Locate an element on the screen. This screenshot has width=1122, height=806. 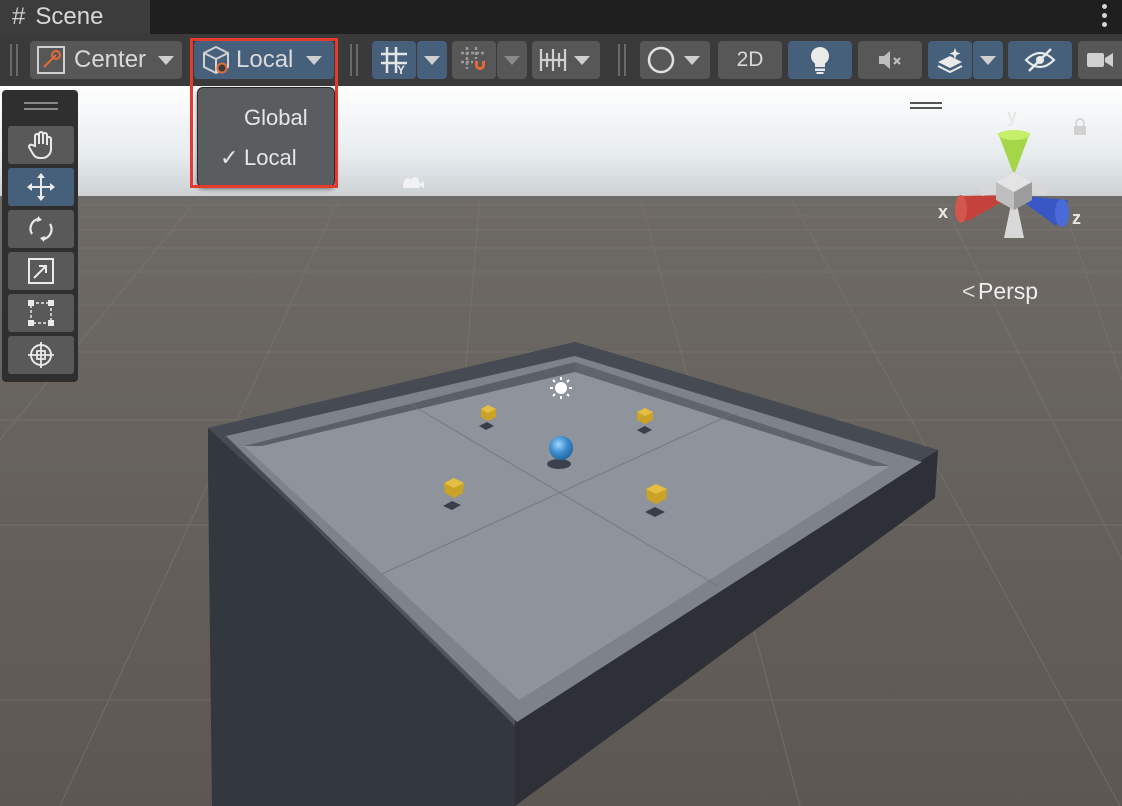
gizmo-y-label: y is located at coordinates (1012, 116).